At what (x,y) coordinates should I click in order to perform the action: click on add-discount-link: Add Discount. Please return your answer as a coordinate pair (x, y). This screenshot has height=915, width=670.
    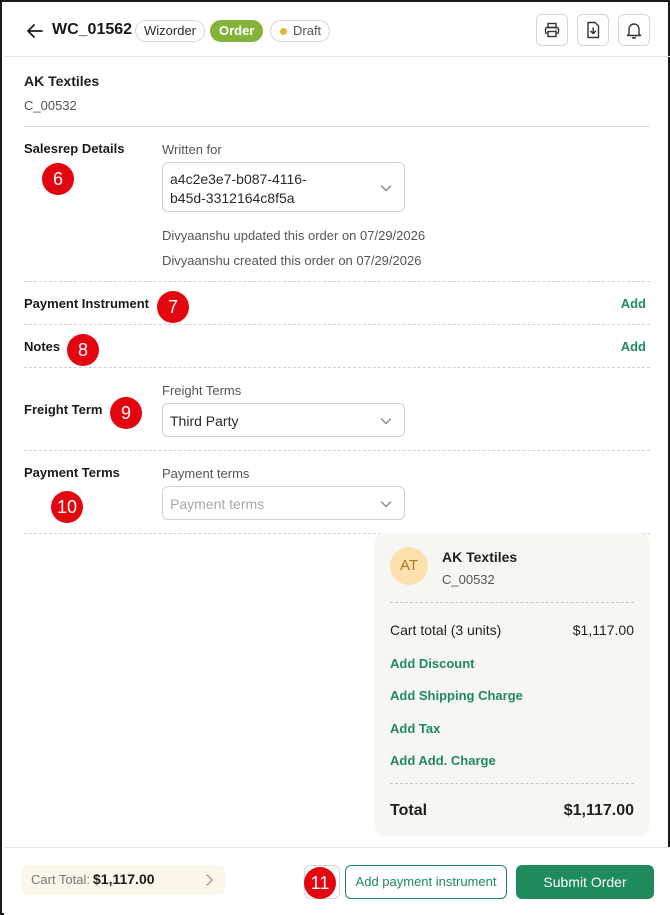
    Looking at the image, I should click on (432, 663).